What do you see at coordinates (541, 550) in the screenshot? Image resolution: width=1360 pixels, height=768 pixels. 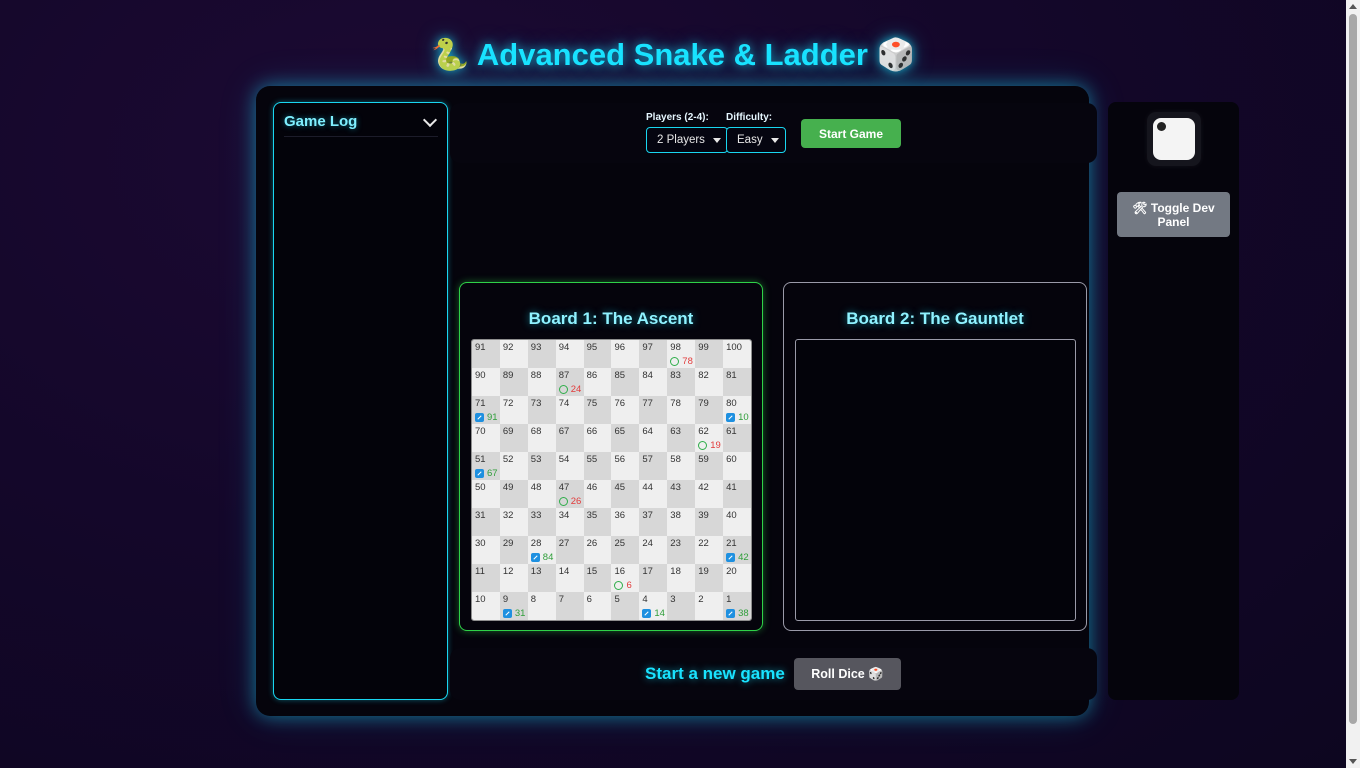 I see `board-cell-28: 28 84` at bounding box center [541, 550].